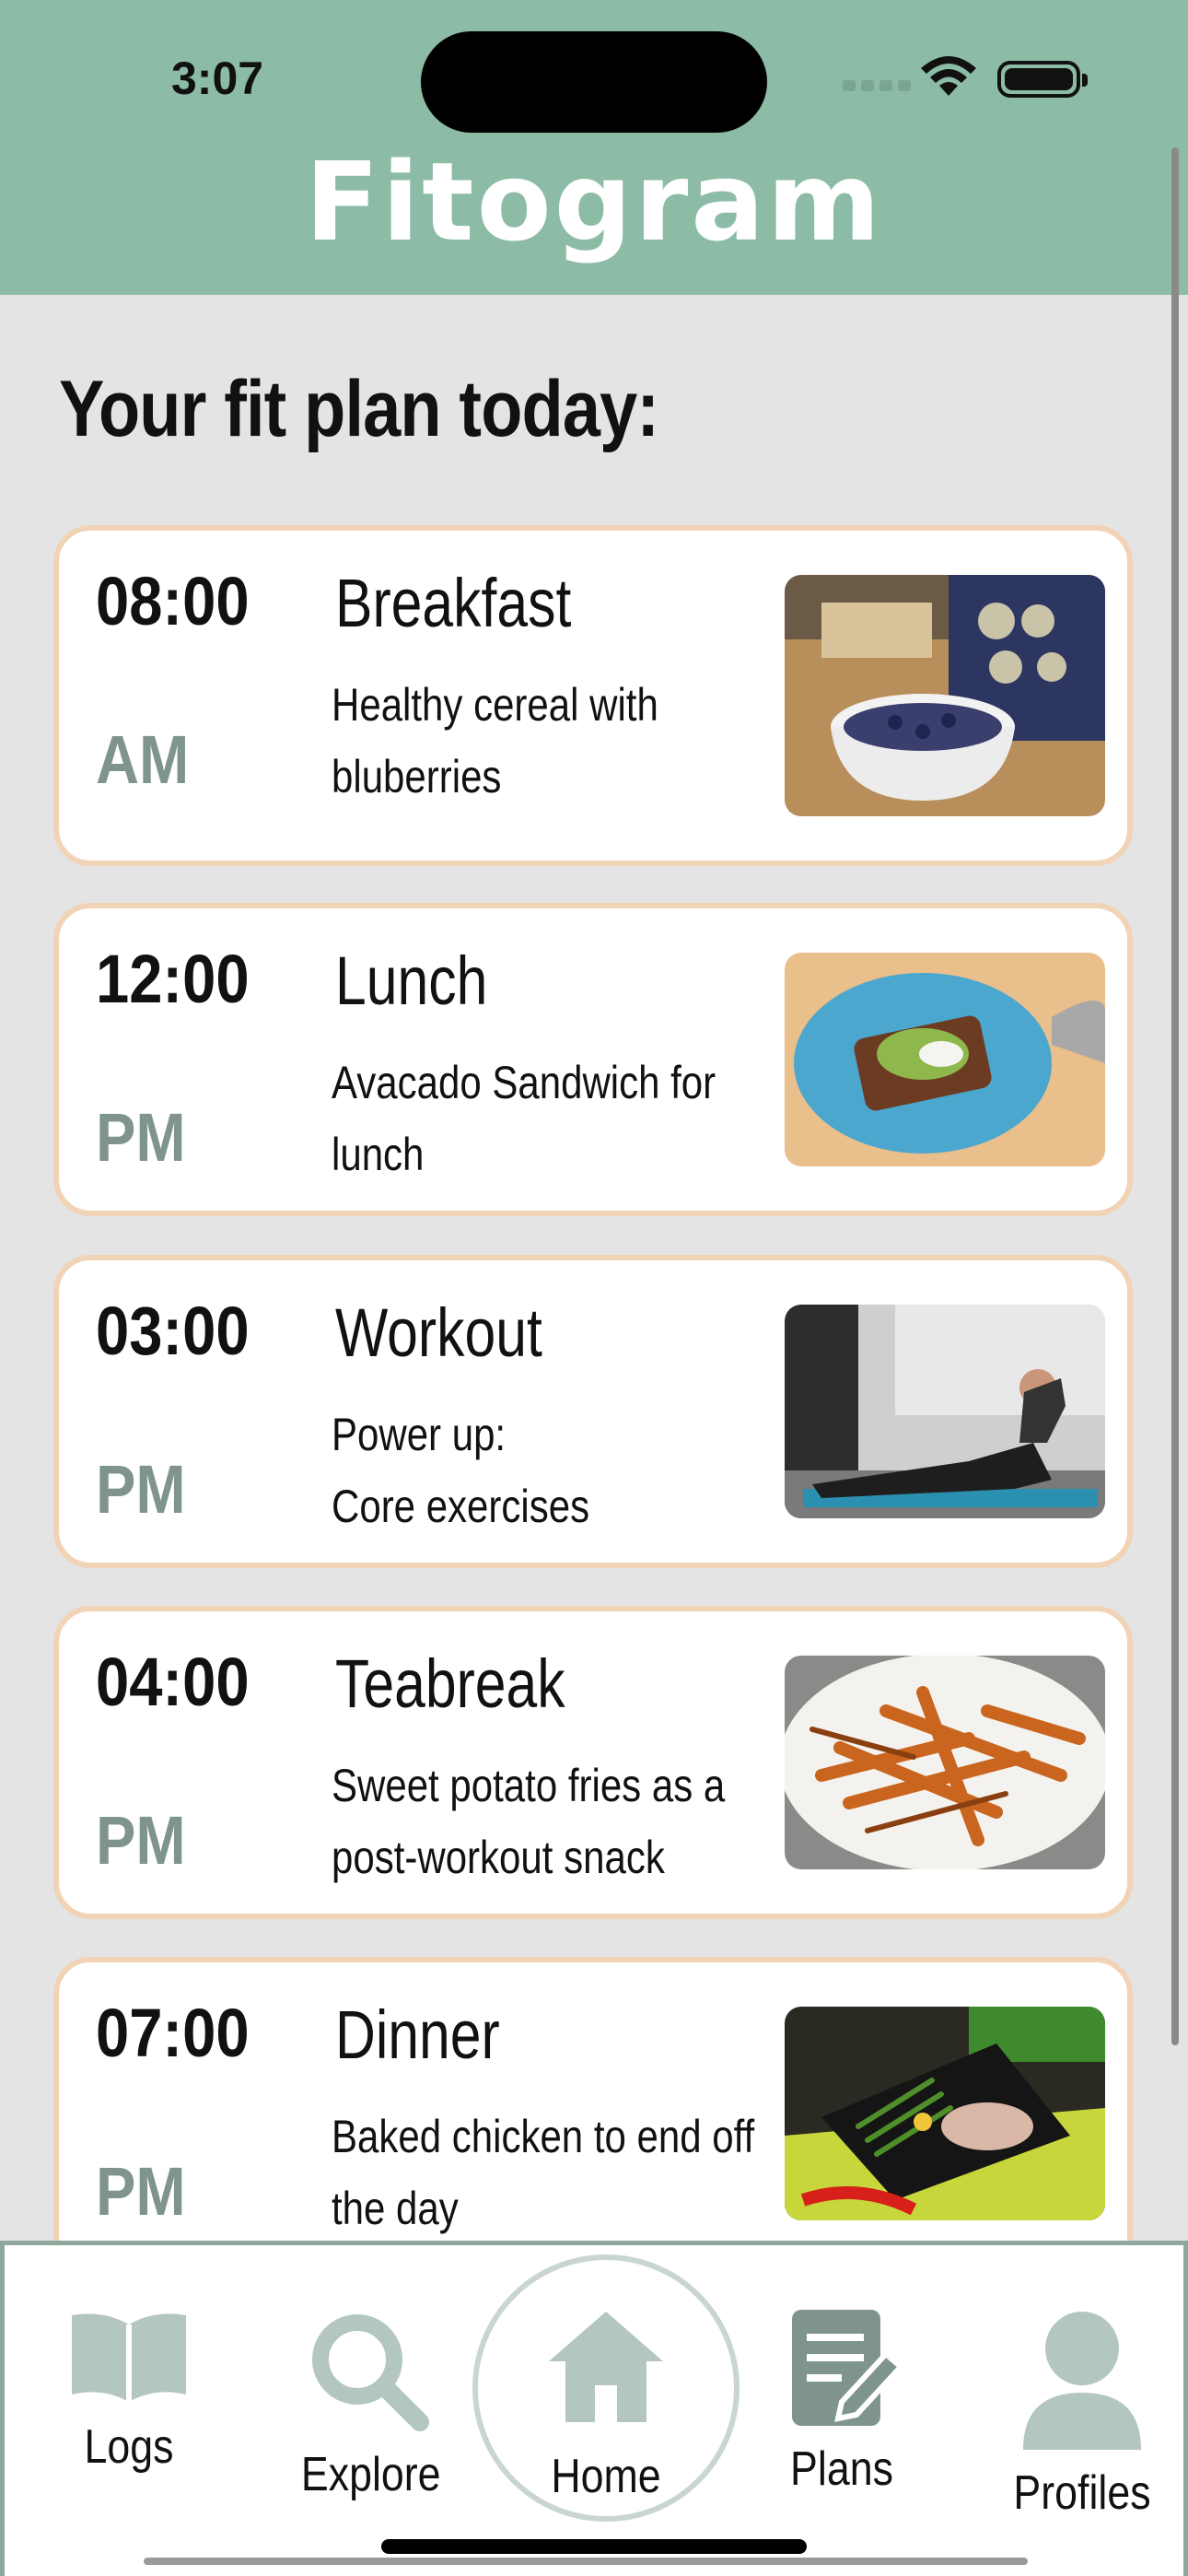  What do you see at coordinates (948, 76) in the screenshot?
I see `wifi-icon` at bounding box center [948, 76].